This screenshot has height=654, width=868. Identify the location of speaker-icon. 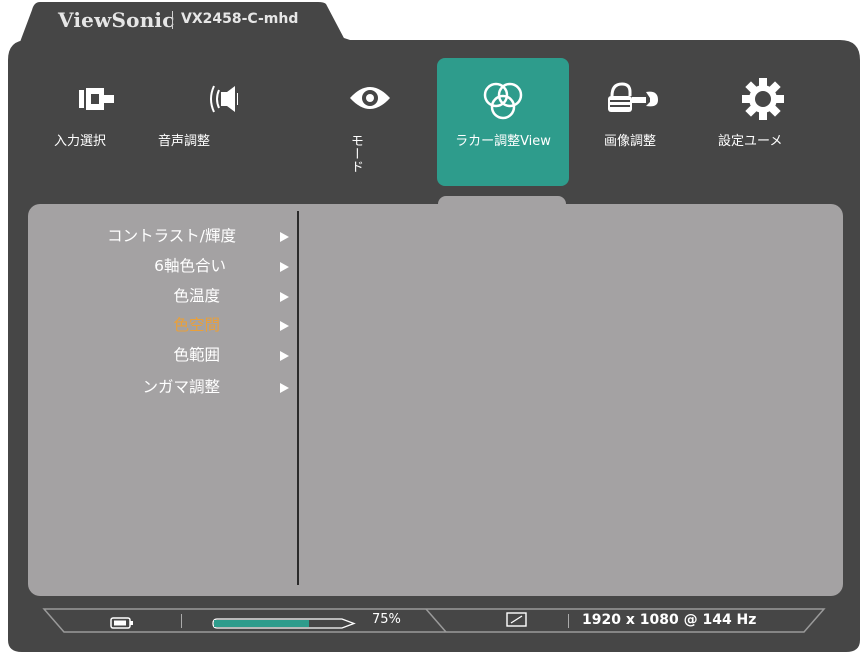
(196, 99).